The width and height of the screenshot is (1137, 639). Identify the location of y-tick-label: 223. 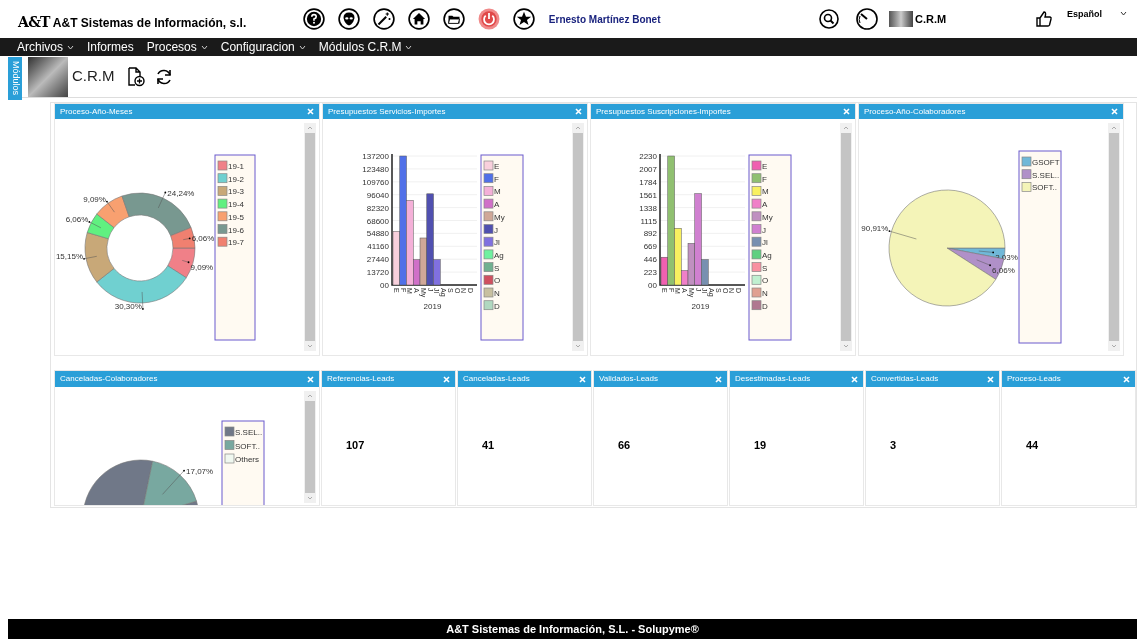
(650, 273).